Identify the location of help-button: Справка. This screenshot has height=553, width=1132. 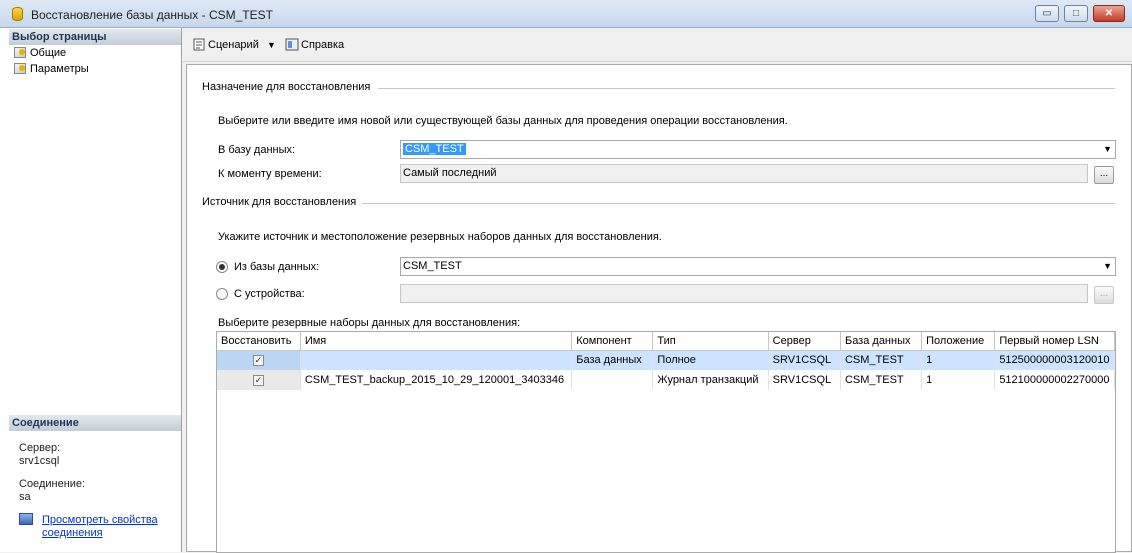
(314, 45).